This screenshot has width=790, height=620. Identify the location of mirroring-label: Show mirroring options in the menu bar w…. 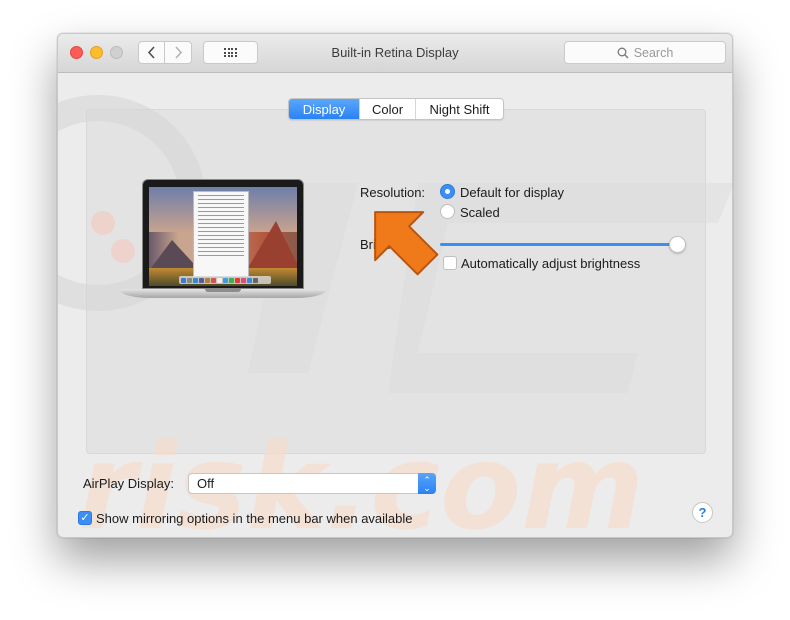
(254, 518).